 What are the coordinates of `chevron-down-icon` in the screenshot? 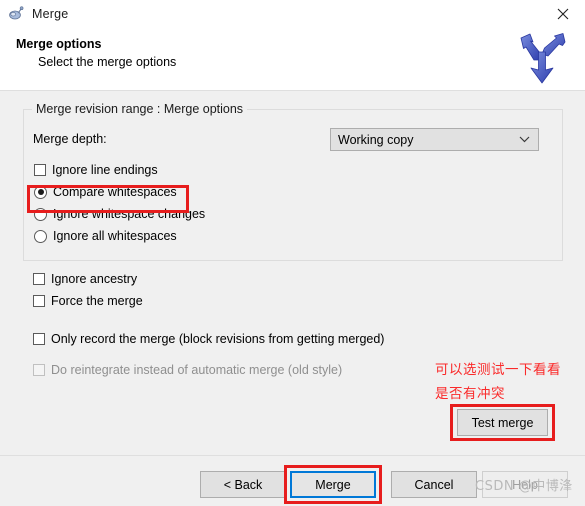 It's located at (524, 139).